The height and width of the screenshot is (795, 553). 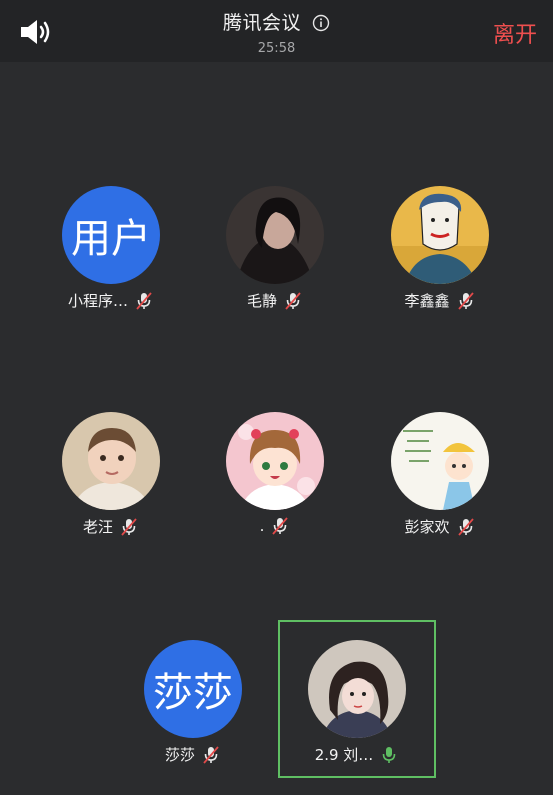 I want to click on top-bar: 腾讯会议 25:58 离开, so click(x=276, y=31).